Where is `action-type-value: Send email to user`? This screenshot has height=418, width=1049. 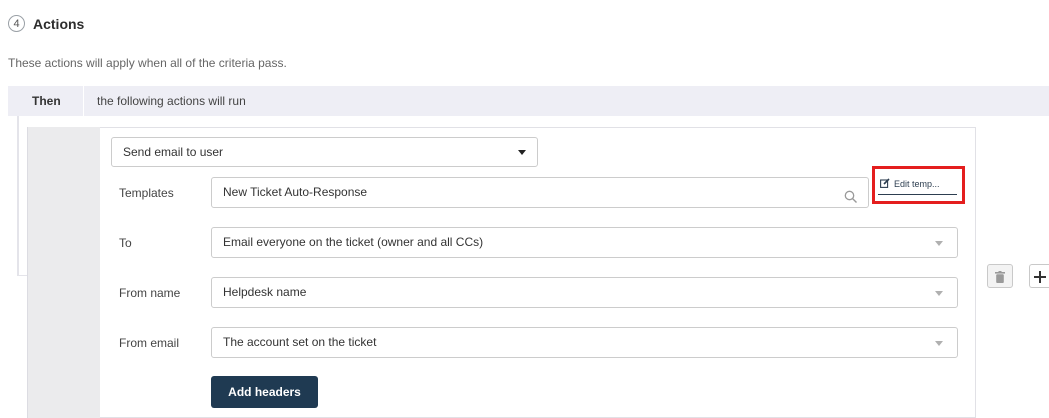 action-type-value: Send email to user is located at coordinates (173, 152).